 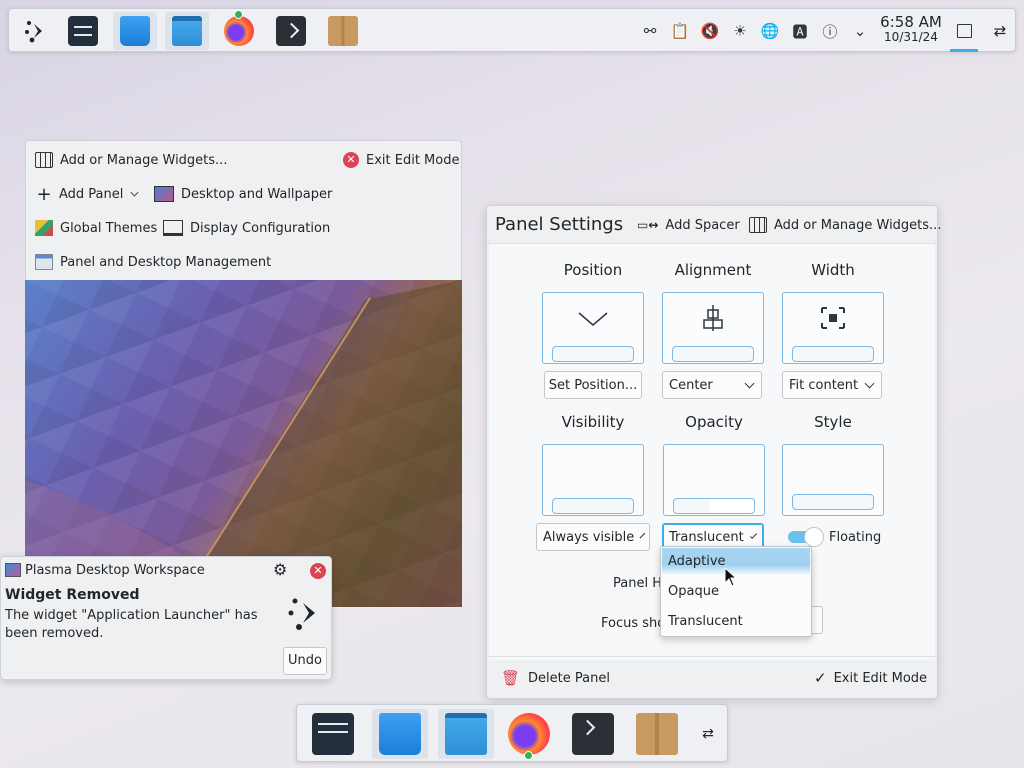 I want to click on taskbar-konsole, so click(x=291, y=31).